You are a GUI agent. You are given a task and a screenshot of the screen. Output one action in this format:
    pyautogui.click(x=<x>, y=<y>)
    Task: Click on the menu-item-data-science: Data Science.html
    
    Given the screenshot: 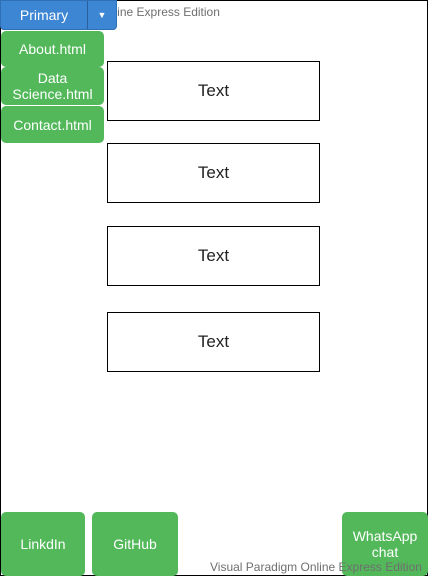 What is the action you would take?
    pyautogui.click(x=52, y=86)
    